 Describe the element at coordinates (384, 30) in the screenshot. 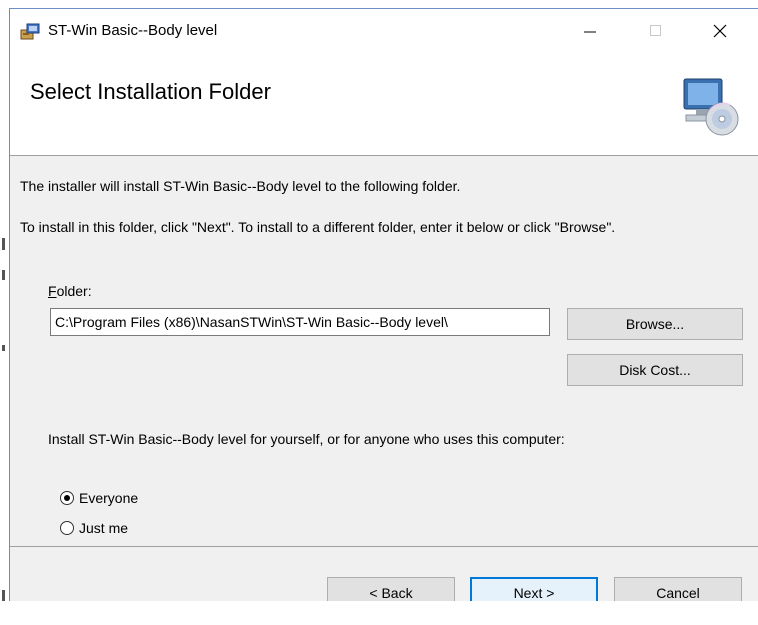

I see `title-bar: ST-Win Basic--Body level` at that location.